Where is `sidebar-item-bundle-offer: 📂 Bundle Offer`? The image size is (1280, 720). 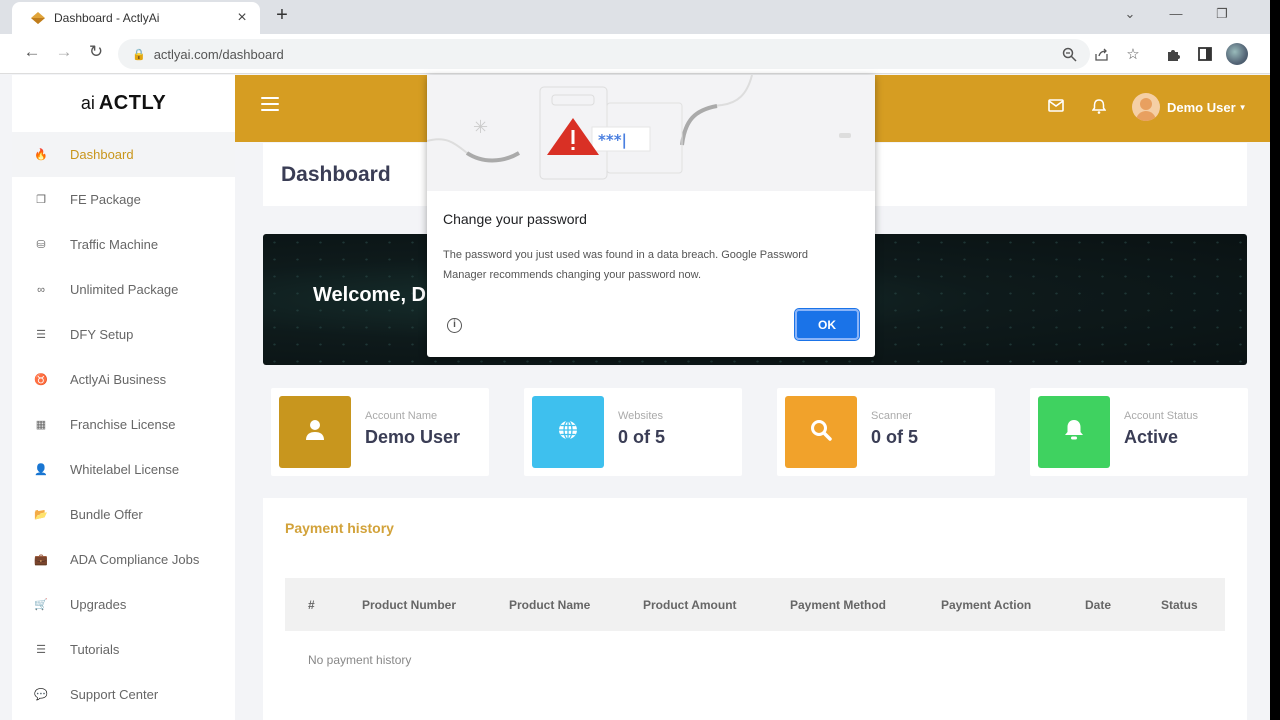 sidebar-item-bundle-offer: 📂 Bundle Offer is located at coordinates (123, 514).